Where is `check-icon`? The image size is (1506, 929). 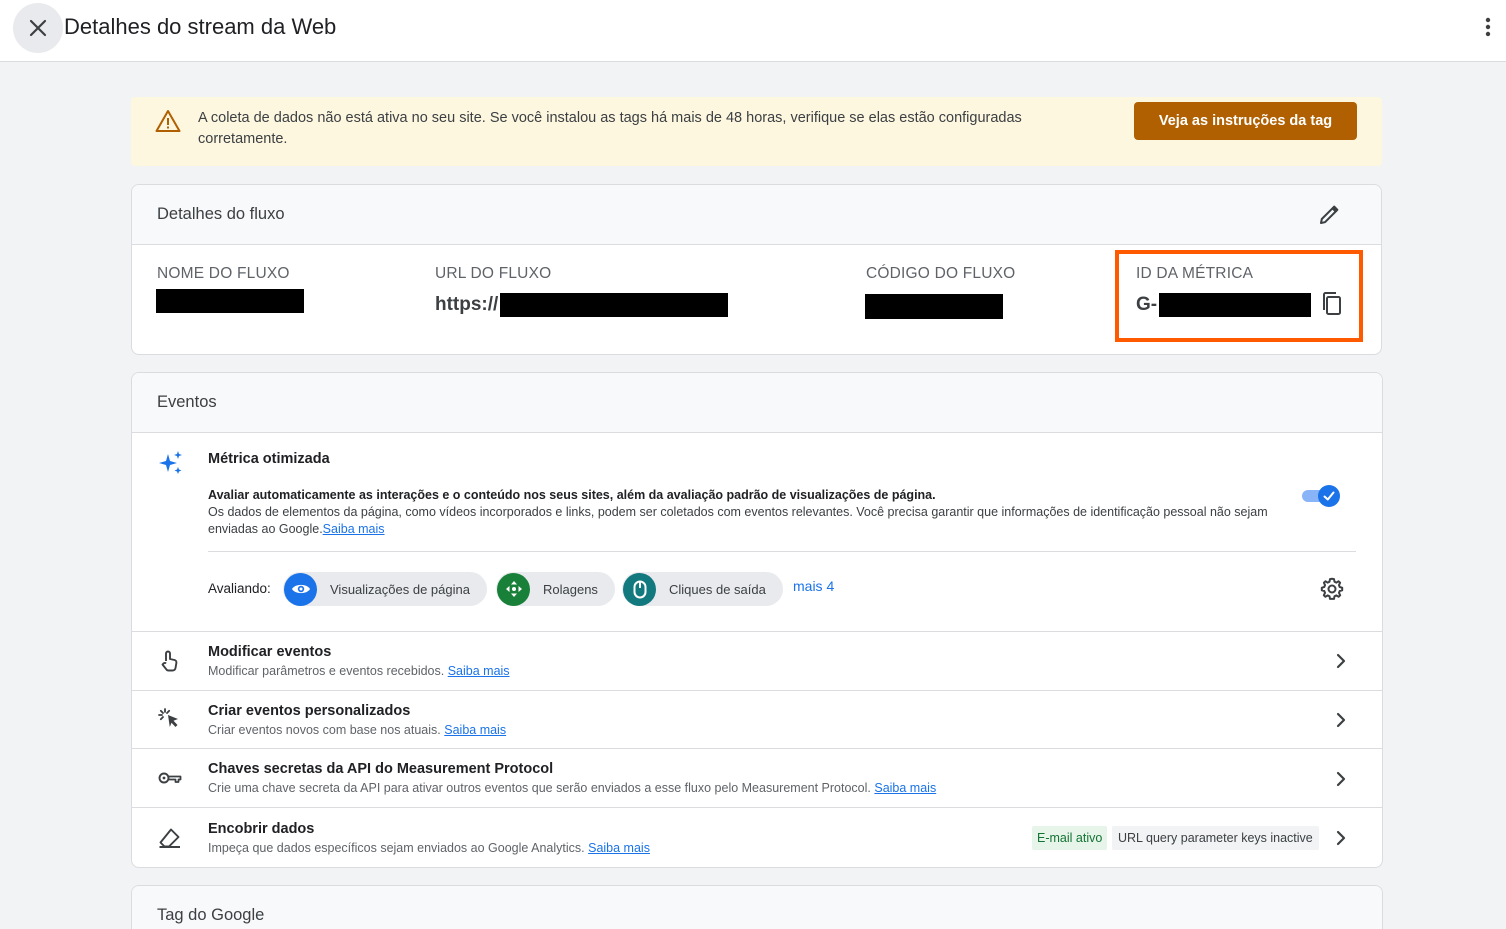 check-icon is located at coordinates (1329, 496).